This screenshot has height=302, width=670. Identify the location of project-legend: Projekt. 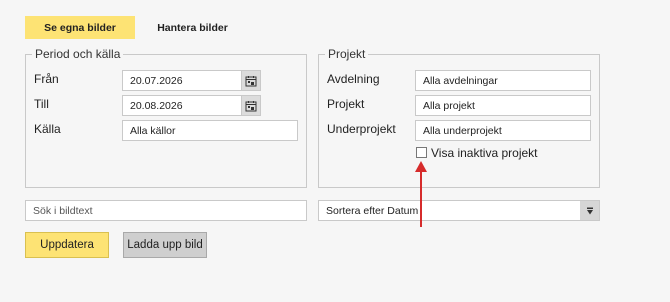
(347, 54).